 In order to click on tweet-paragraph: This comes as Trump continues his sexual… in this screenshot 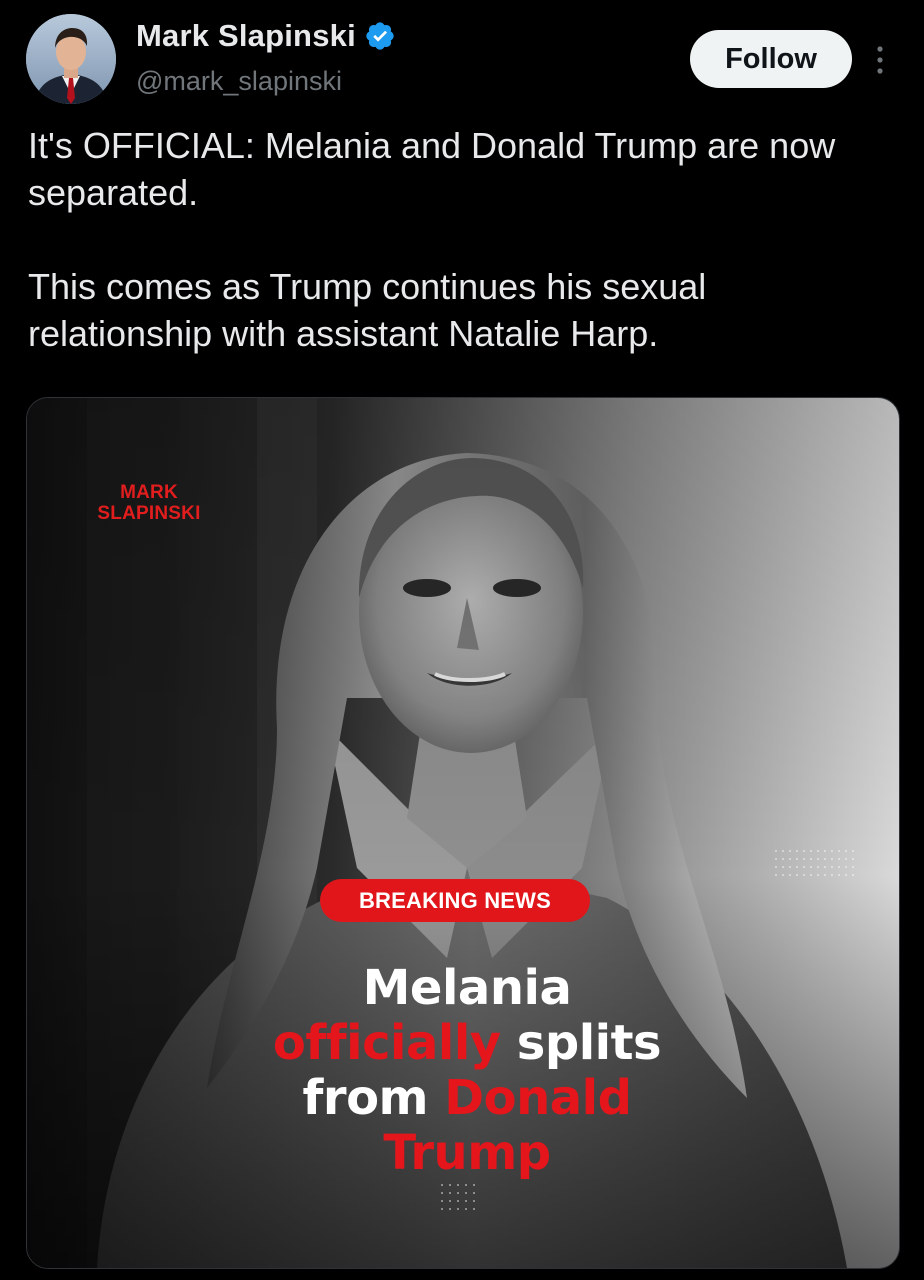, I will do `click(367, 310)`.